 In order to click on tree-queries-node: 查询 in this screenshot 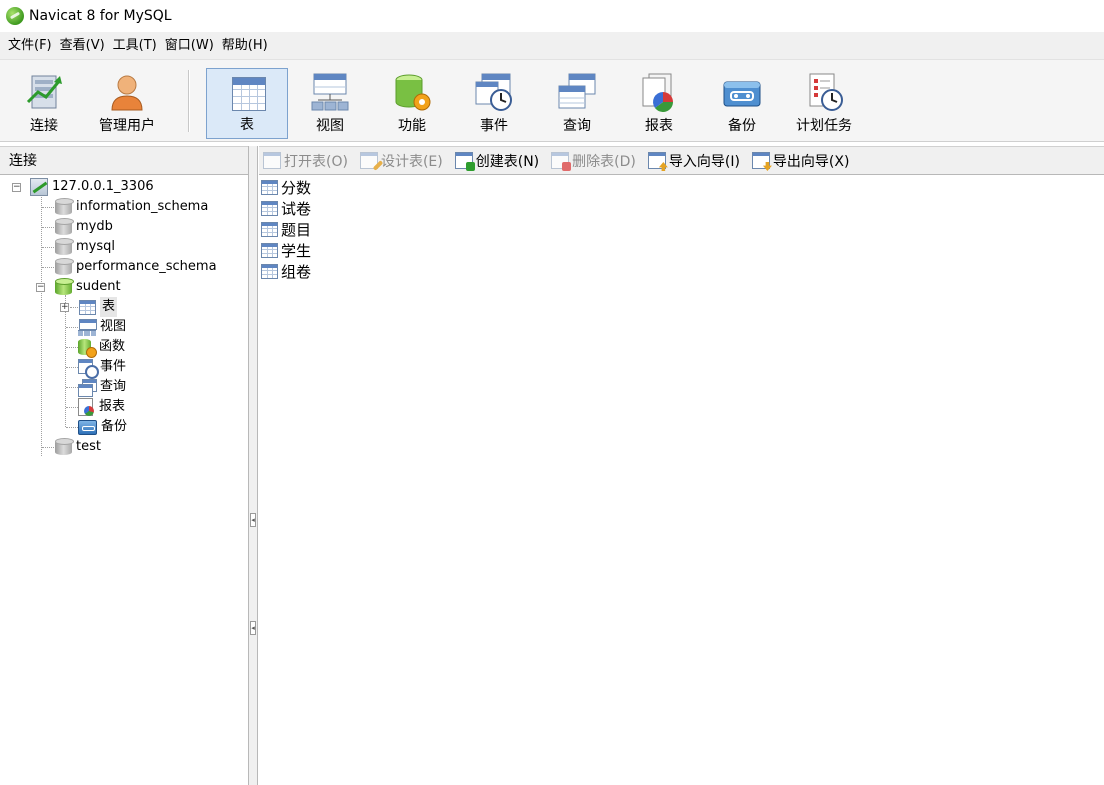, I will do `click(102, 387)`.